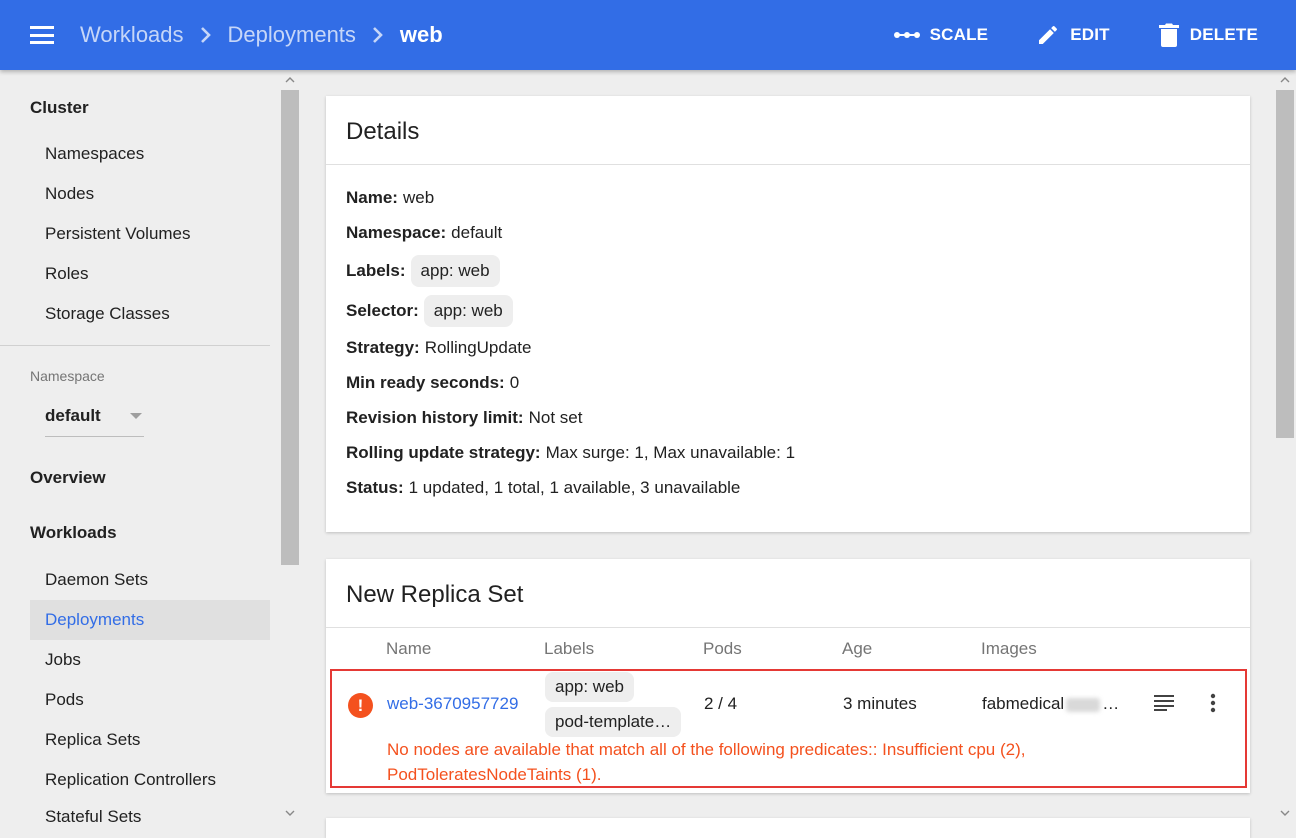 This screenshot has width=1296, height=838. Describe the element at coordinates (396, 232) in the screenshot. I see `detail-key: Namespace:` at that location.